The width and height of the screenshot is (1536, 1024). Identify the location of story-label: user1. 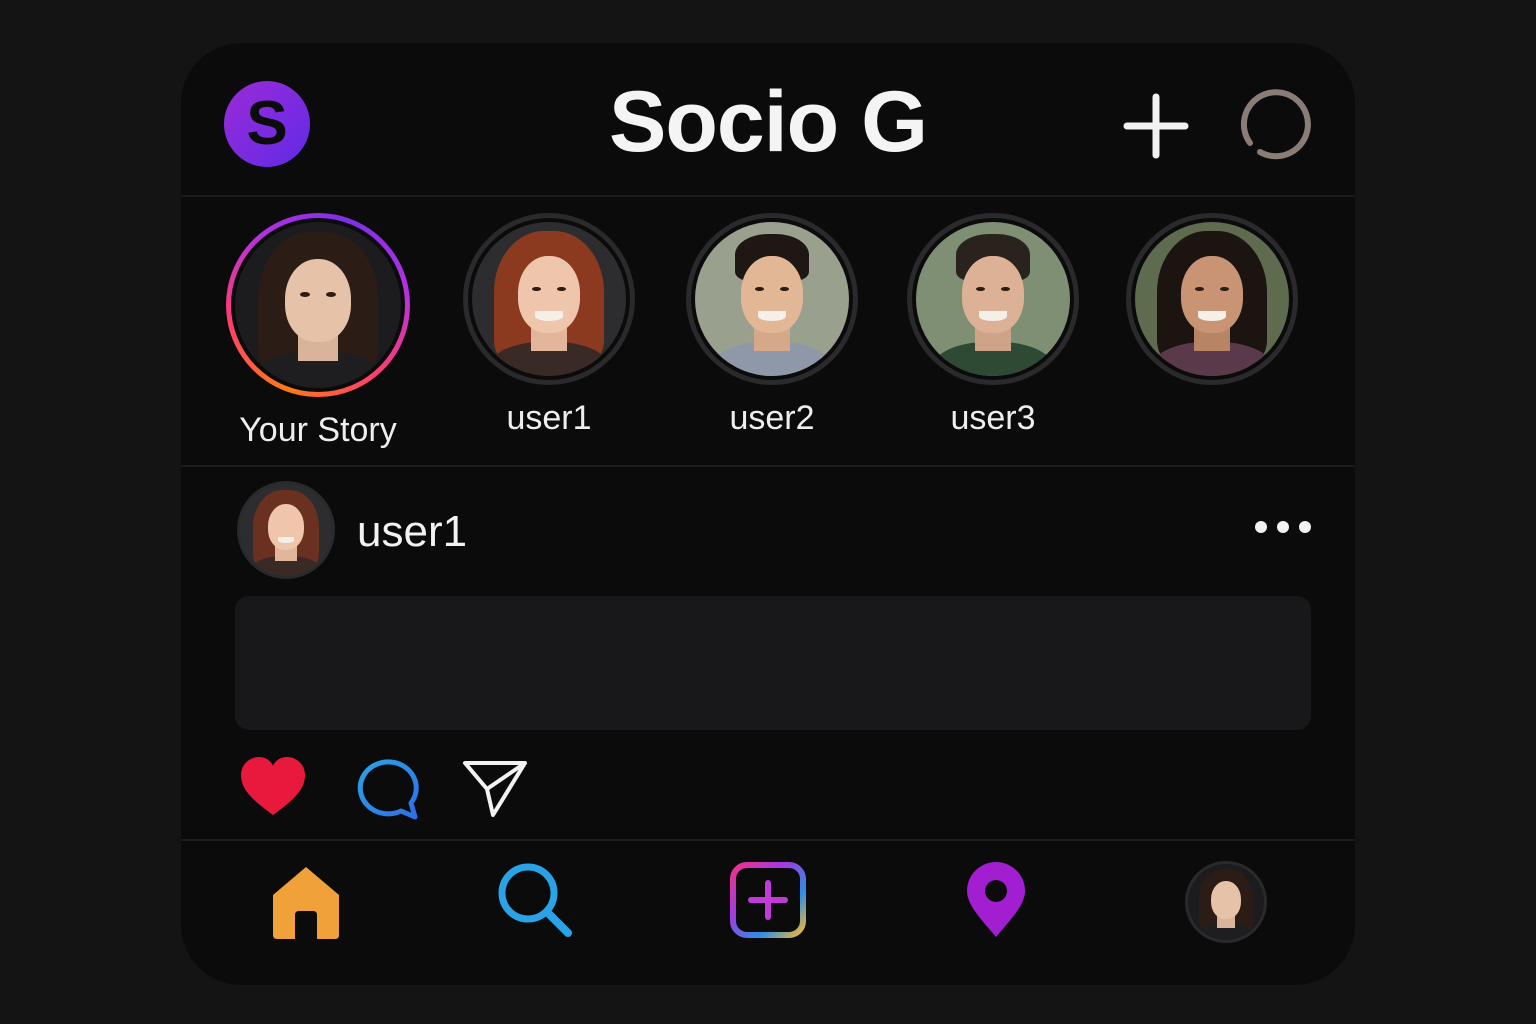
(549, 418).